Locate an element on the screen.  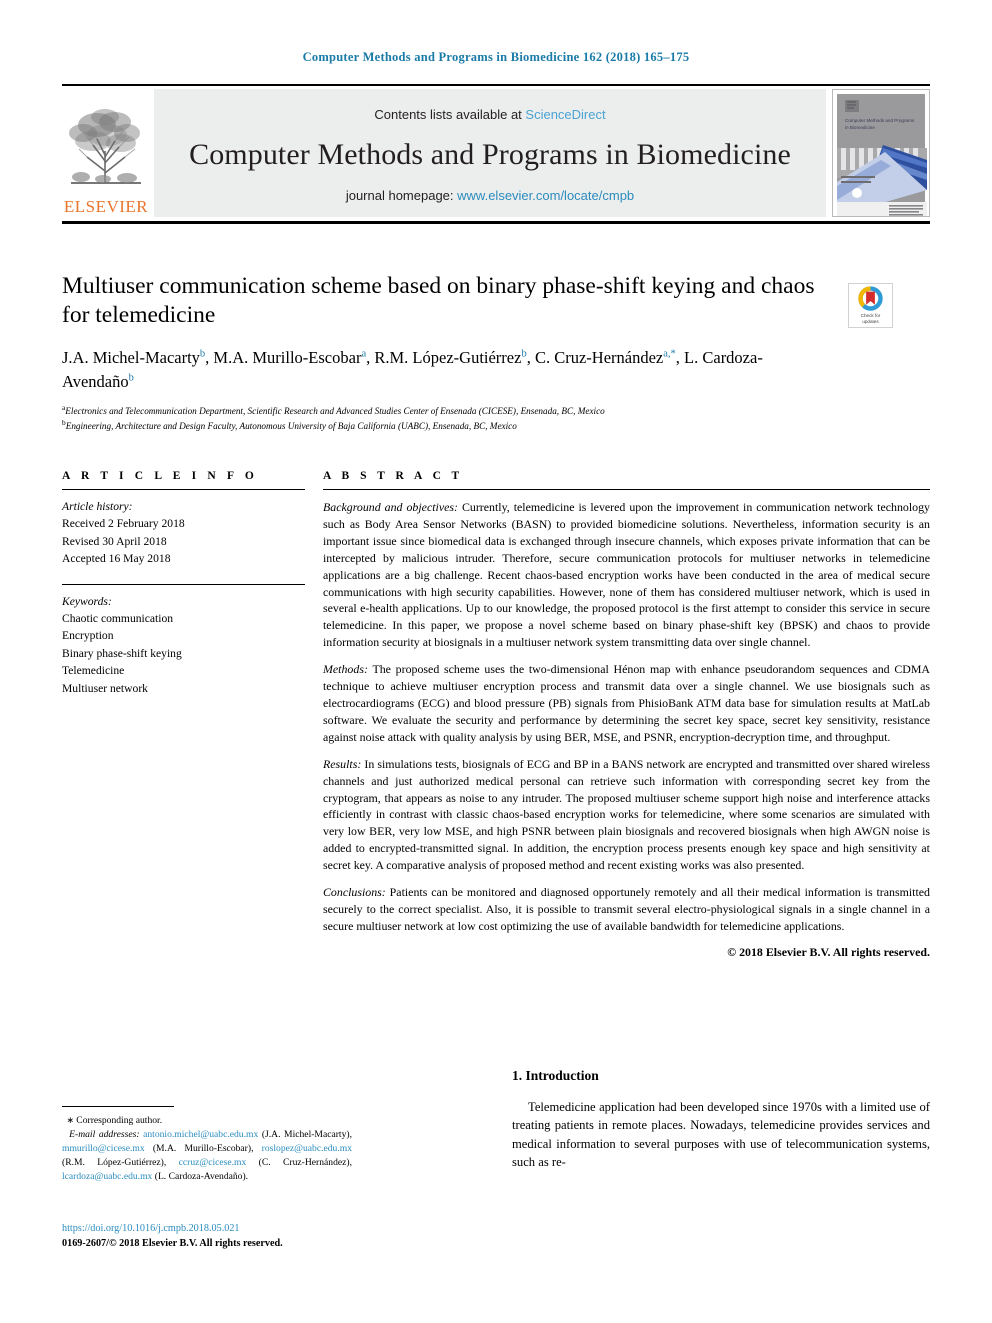
journal-homepage-link: www.elsevier.com/locate/cmpb is located at coordinates (545, 195).